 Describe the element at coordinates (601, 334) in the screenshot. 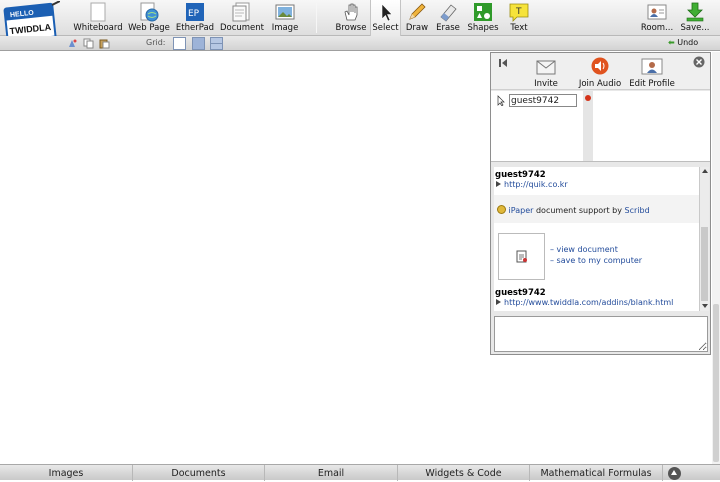

I see `chat-input` at that location.